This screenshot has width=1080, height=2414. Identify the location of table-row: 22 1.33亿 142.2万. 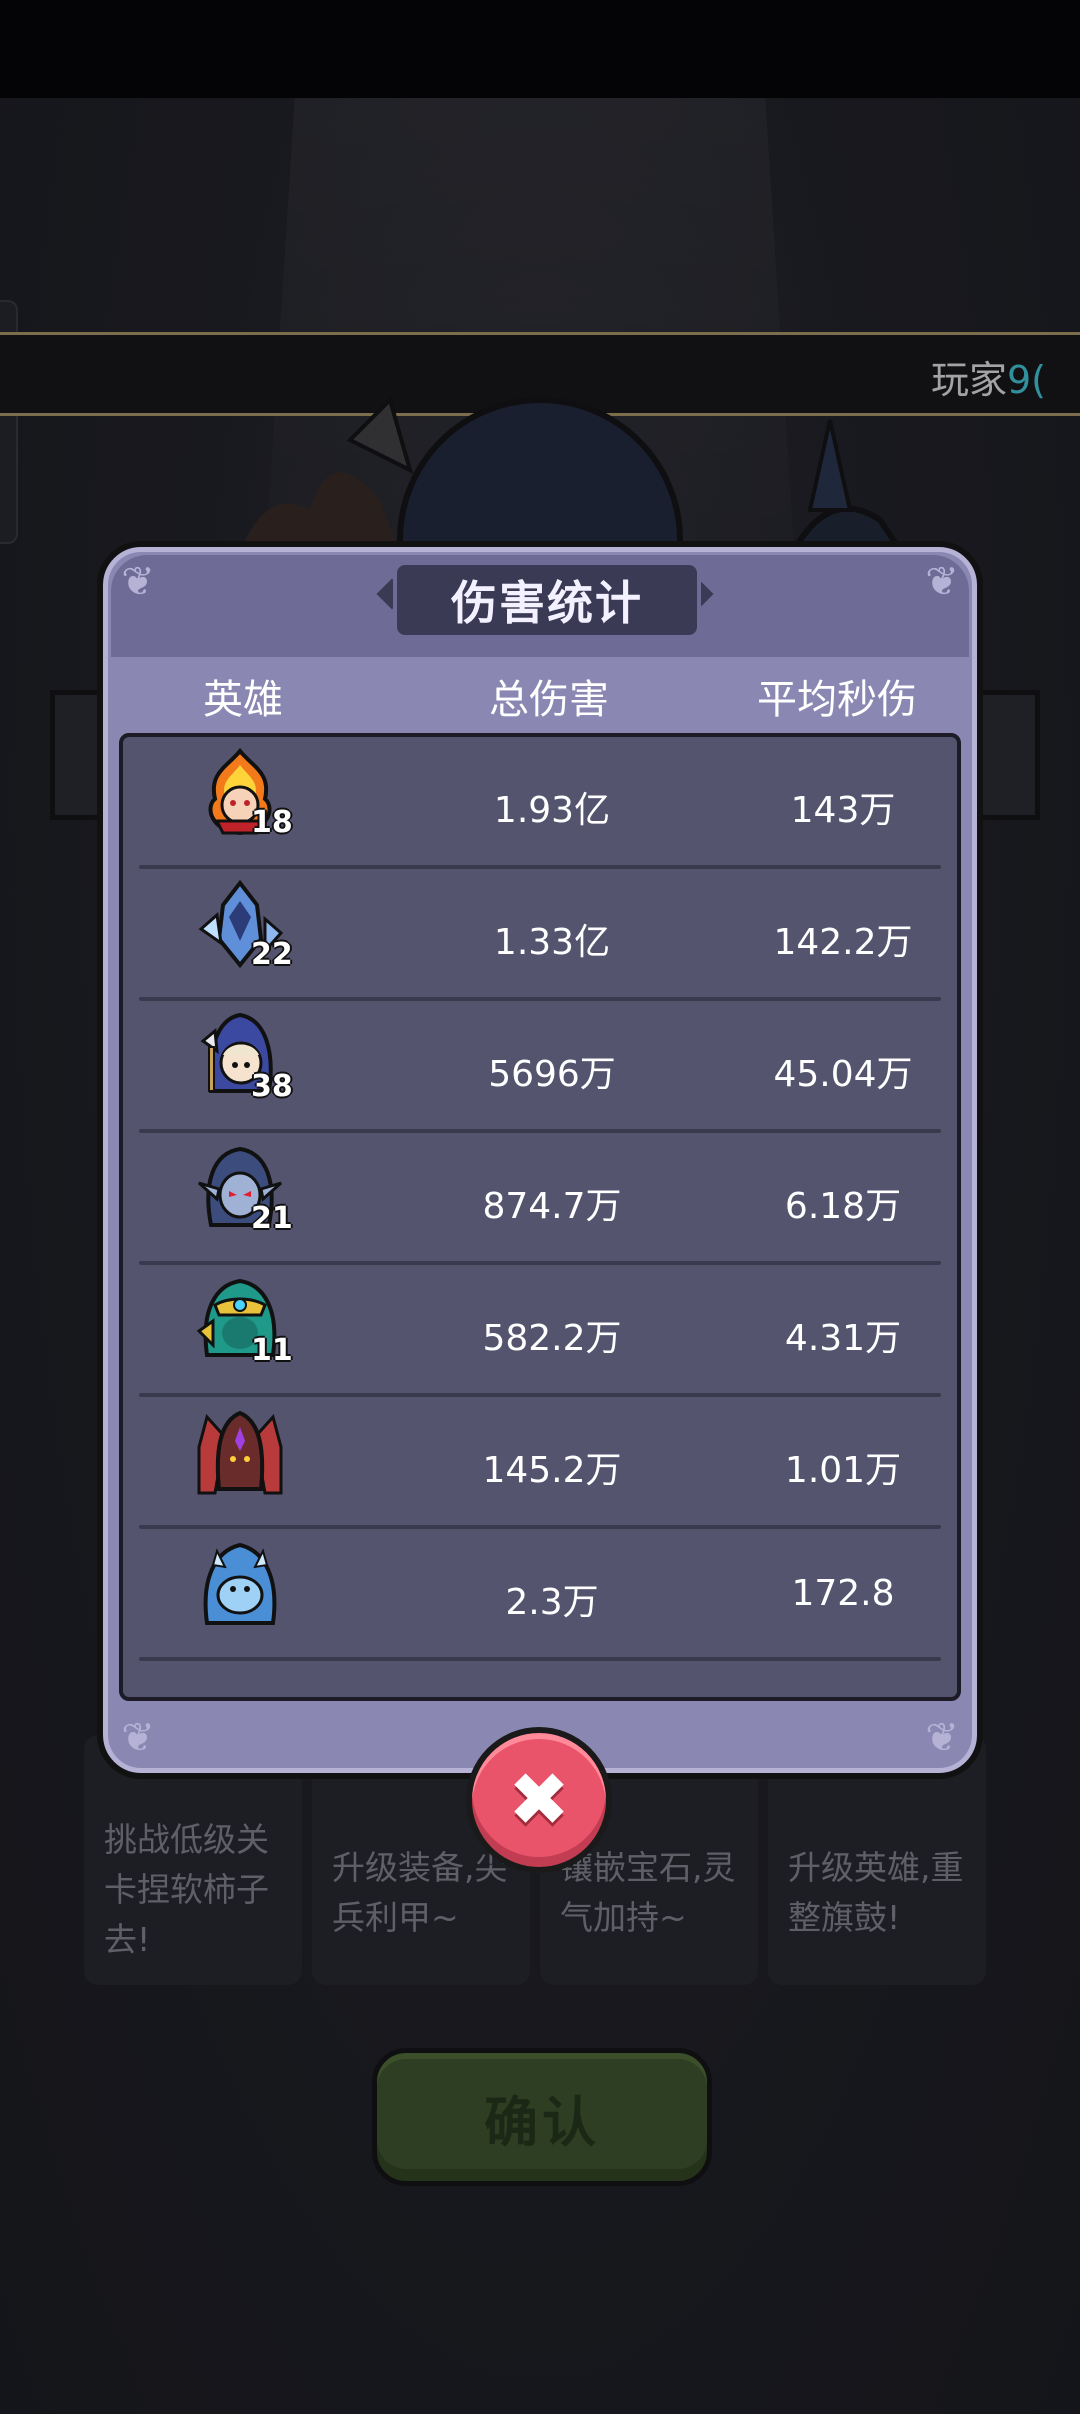
(540, 935).